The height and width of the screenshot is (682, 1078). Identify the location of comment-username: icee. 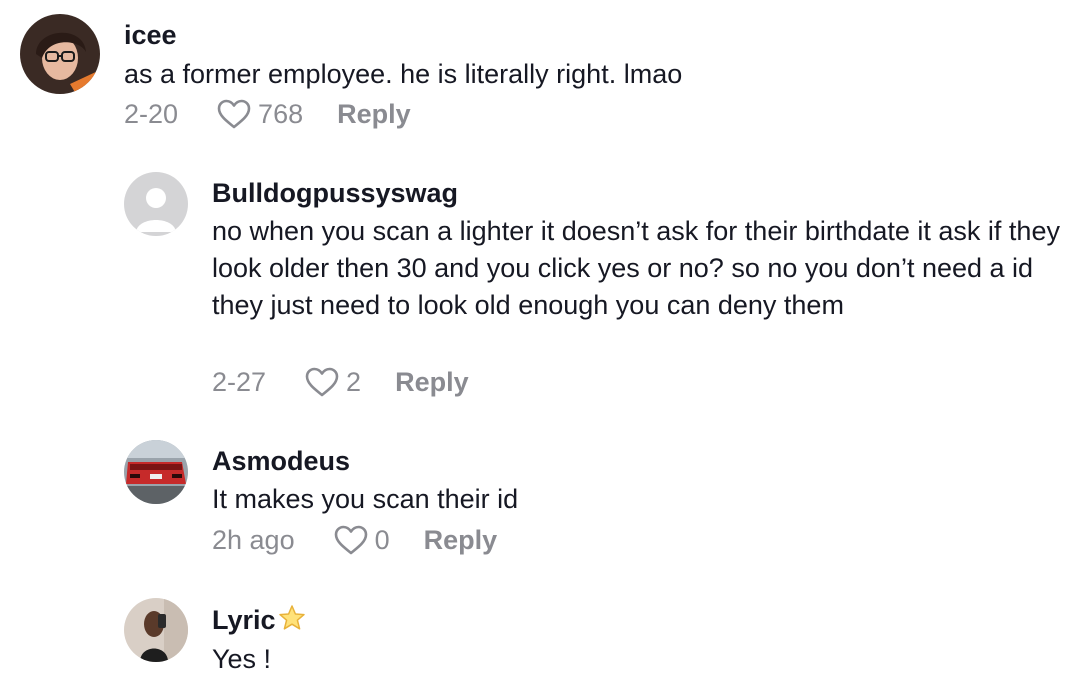
(150, 35).